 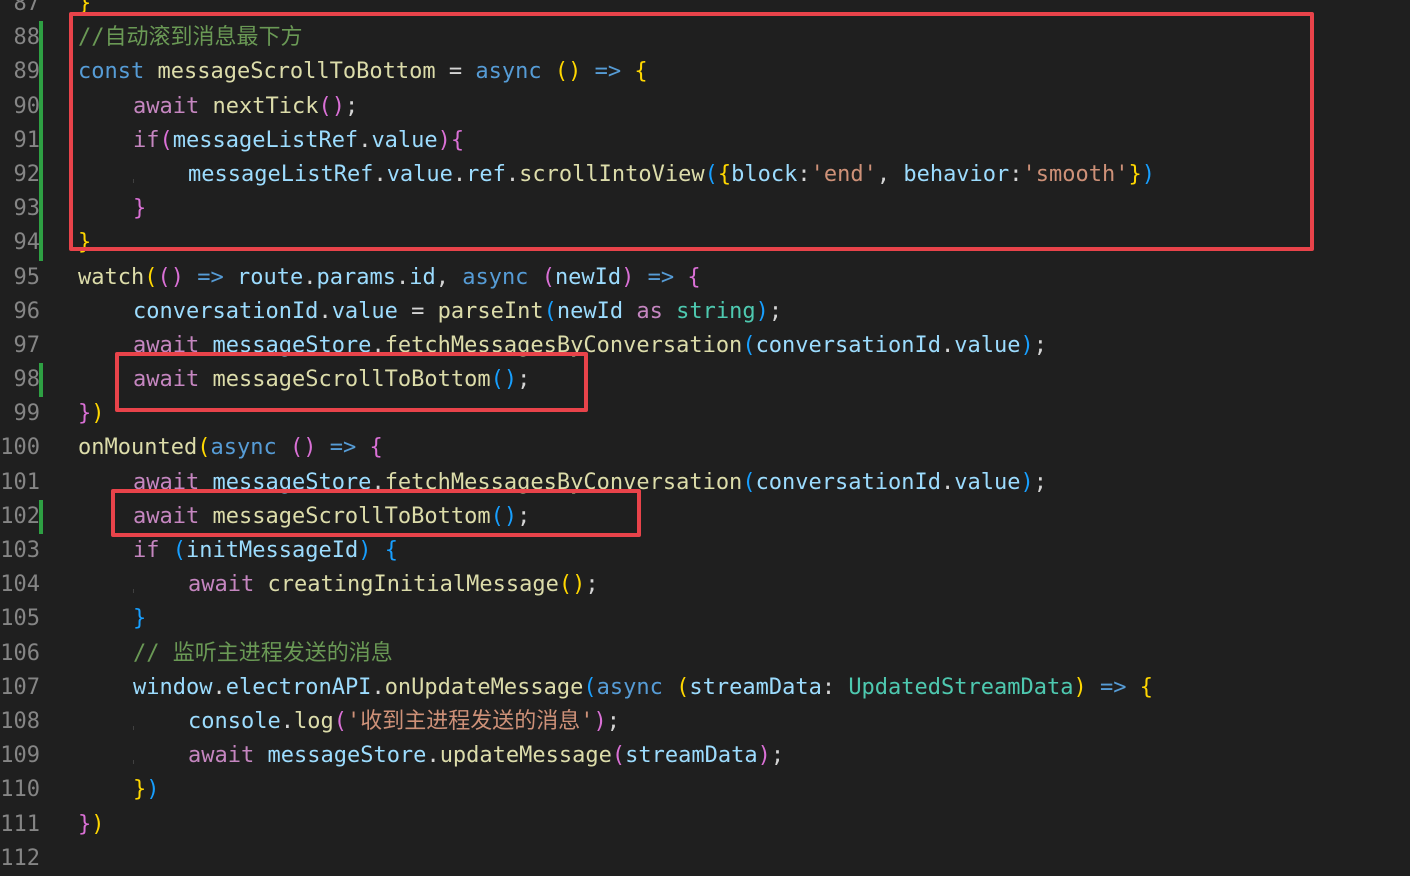 What do you see at coordinates (27, 140) in the screenshot?
I see `line-number-text: 91` at bounding box center [27, 140].